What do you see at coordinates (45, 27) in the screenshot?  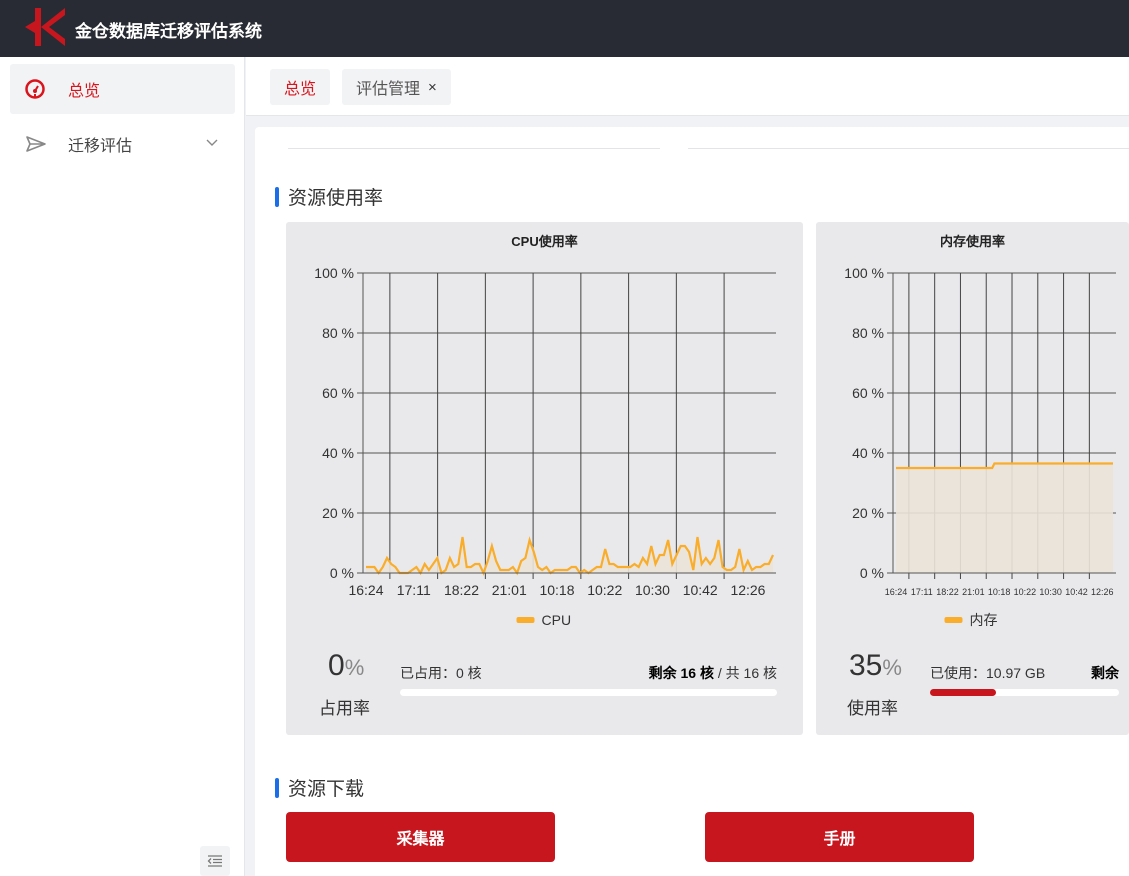 I see `kingbase-logo` at bounding box center [45, 27].